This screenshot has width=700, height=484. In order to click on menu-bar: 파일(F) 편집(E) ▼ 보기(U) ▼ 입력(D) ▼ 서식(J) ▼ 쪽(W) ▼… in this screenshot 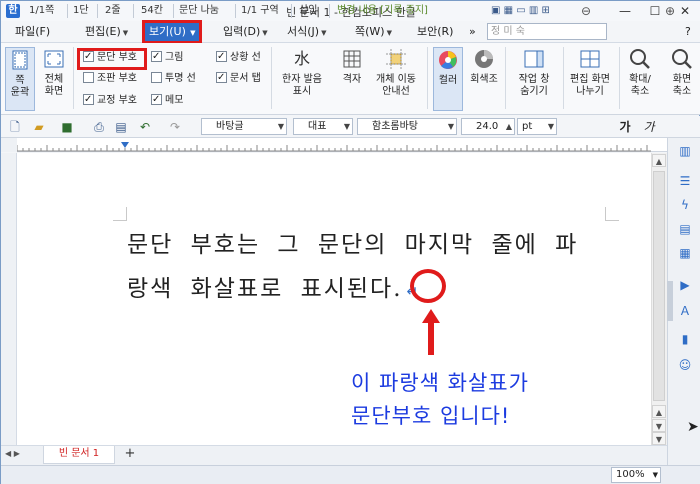, I will do `click(350, 32)`.